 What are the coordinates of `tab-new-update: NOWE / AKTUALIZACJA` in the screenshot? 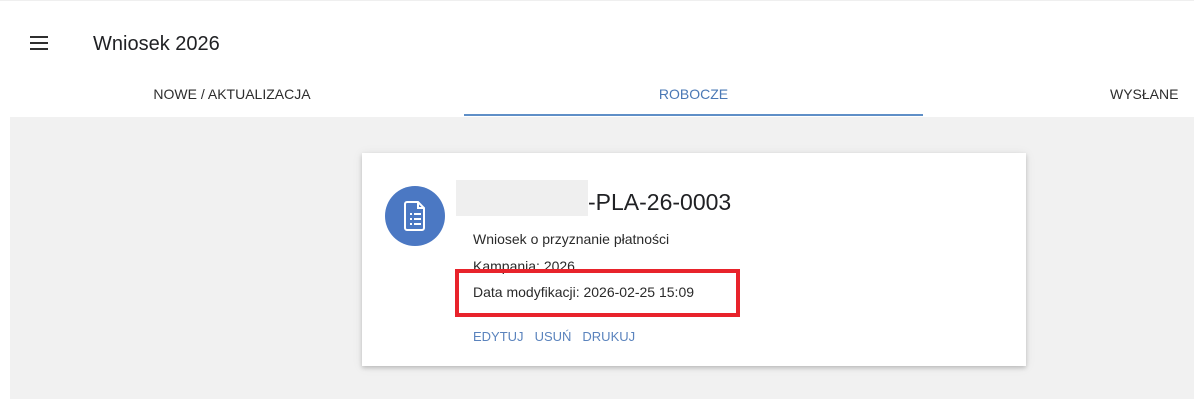 It's located at (232, 93).